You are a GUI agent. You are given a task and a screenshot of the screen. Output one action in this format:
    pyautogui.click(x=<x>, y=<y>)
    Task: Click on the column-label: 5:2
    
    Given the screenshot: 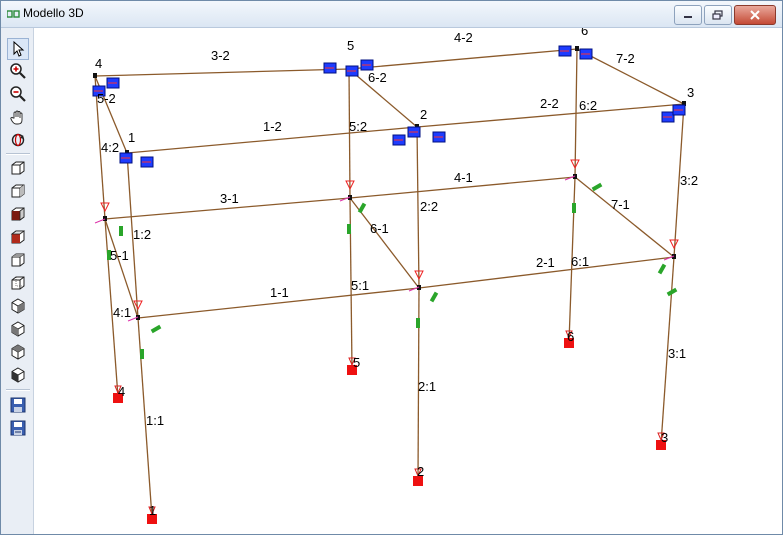 What is the action you would take?
    pyautogui.click(x=358, y=126)
    